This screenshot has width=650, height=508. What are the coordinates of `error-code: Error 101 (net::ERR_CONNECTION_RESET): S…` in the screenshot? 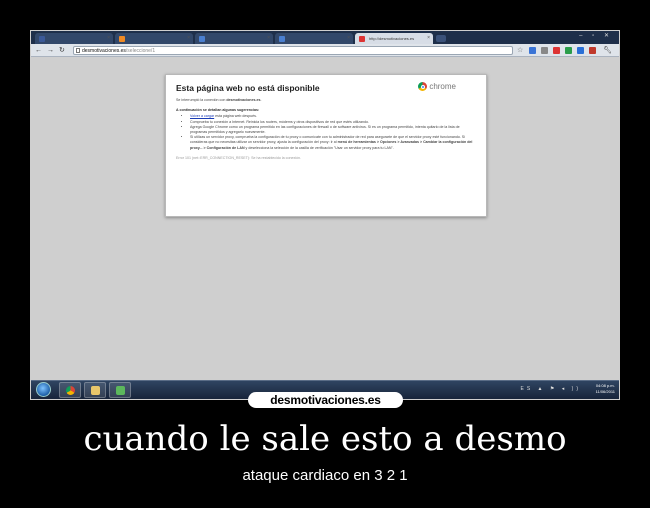 It's located at (239, 157).